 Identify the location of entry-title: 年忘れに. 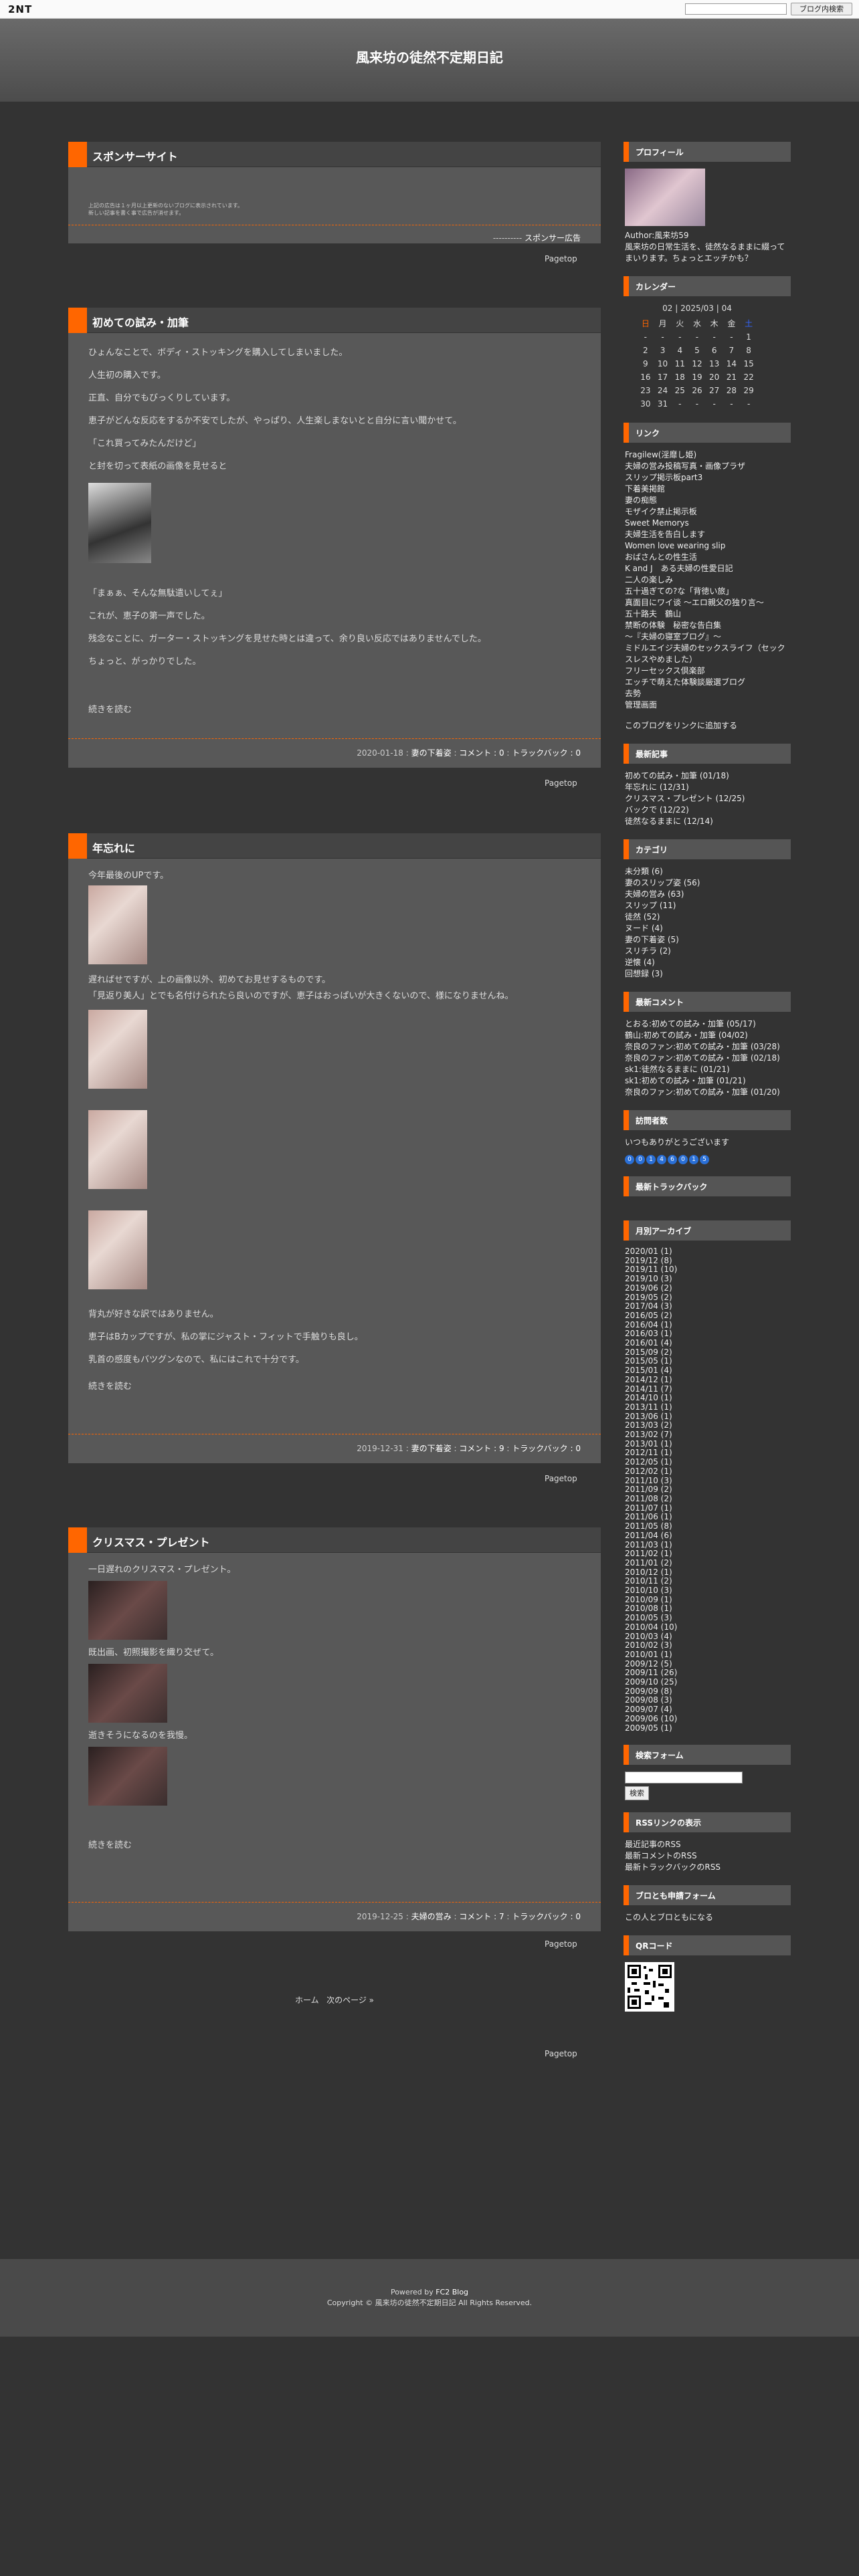
(113, 847).